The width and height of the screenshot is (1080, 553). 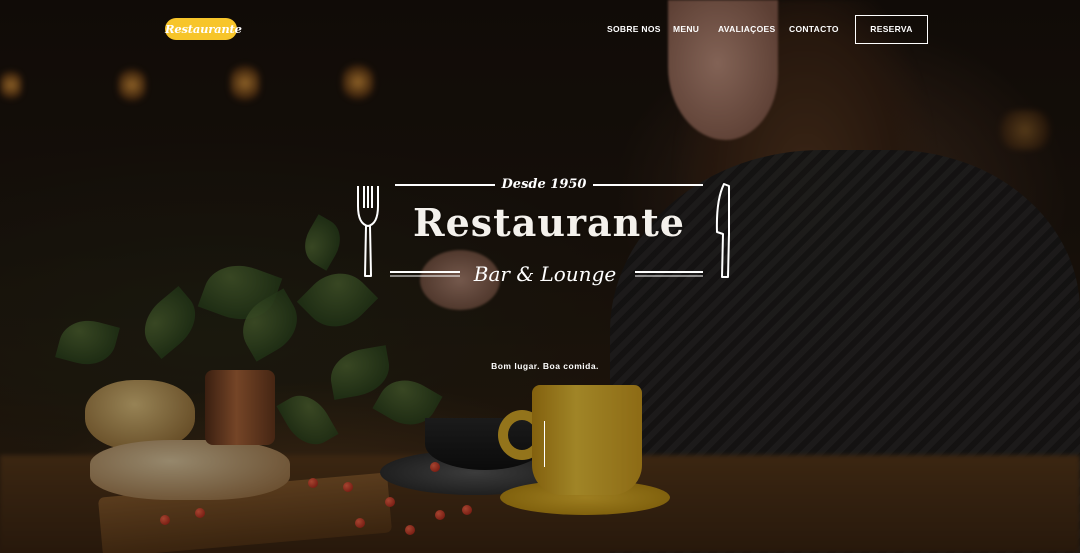 I want to click on scroll-indicator-line, so click(x=544, y=444).